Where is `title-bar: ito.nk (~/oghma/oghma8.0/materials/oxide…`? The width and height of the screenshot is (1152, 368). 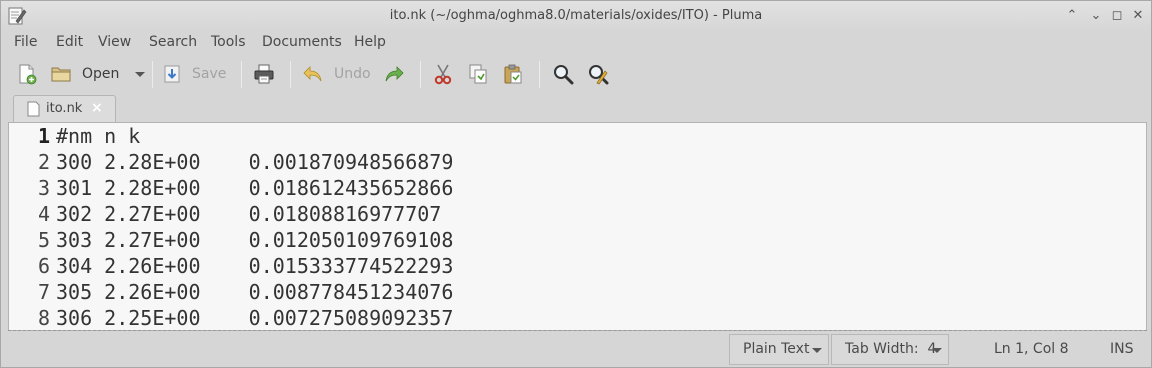 title-bar: ito.nk (~/oghma/oghma8.0/materials/oxide… is located at coordinates (576, 16).